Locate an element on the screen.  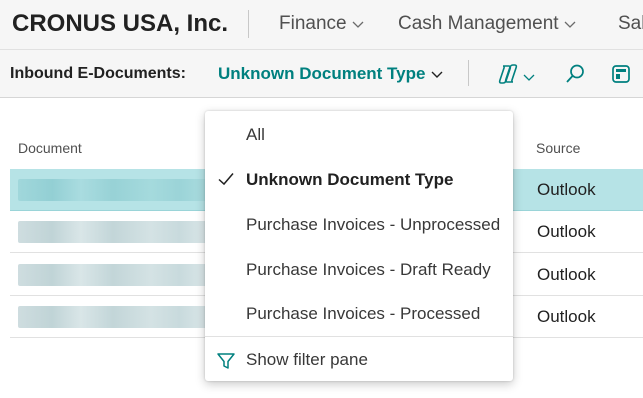
nav-divider is located at coordinates (248, 24).